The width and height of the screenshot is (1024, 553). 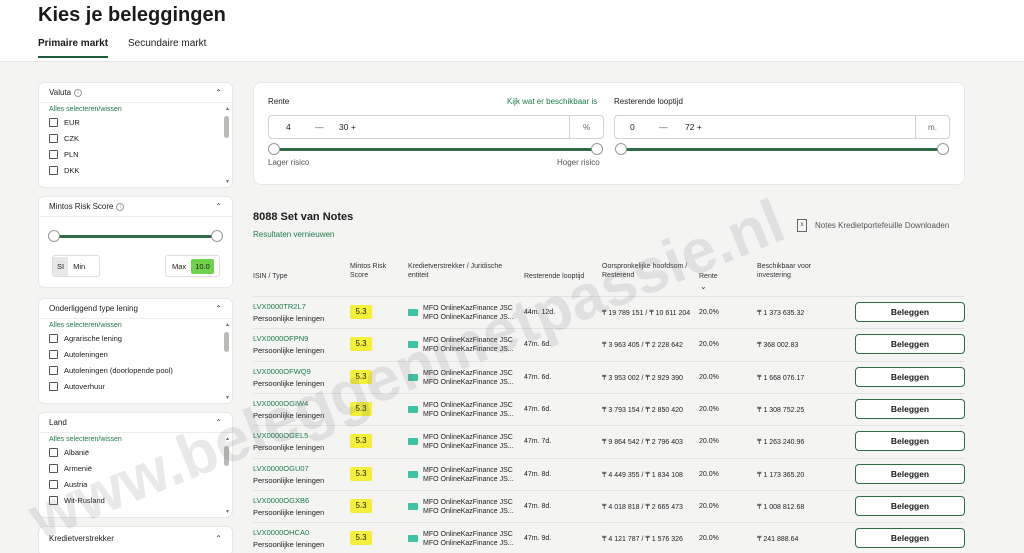 I want to click on header-rate: Rente, so click(x=708, y=276).